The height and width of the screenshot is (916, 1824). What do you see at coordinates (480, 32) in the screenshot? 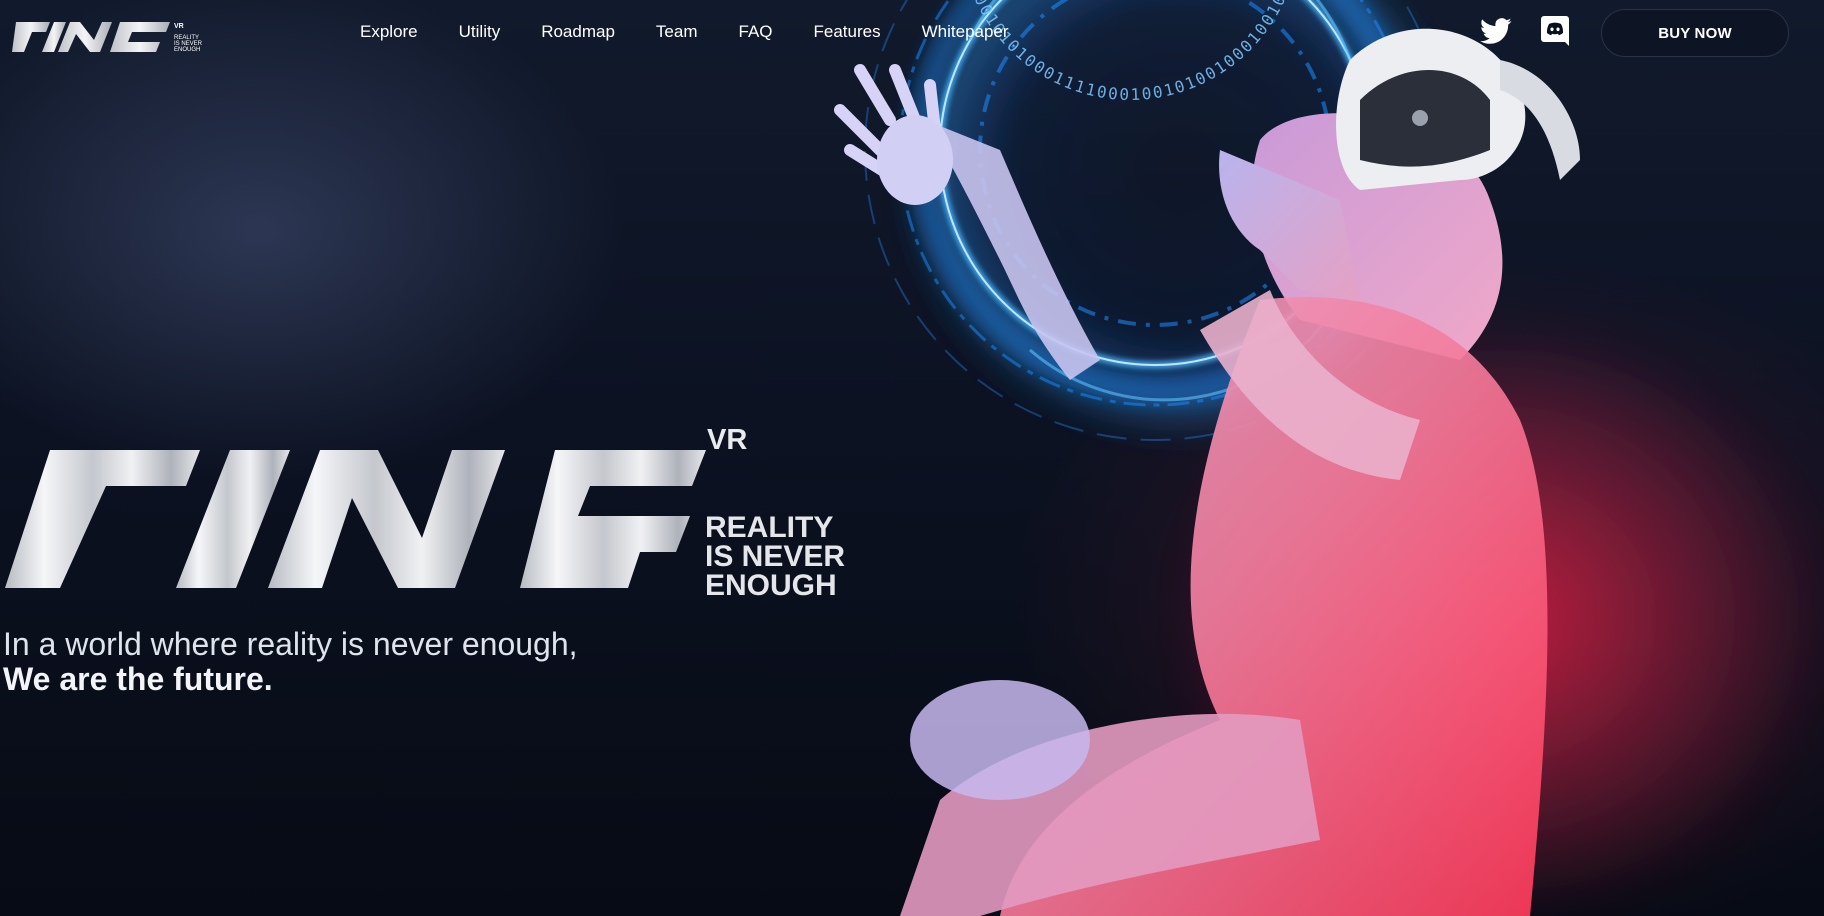
I see `nav-link-utility: Utility` at bounding box center [480, 32].